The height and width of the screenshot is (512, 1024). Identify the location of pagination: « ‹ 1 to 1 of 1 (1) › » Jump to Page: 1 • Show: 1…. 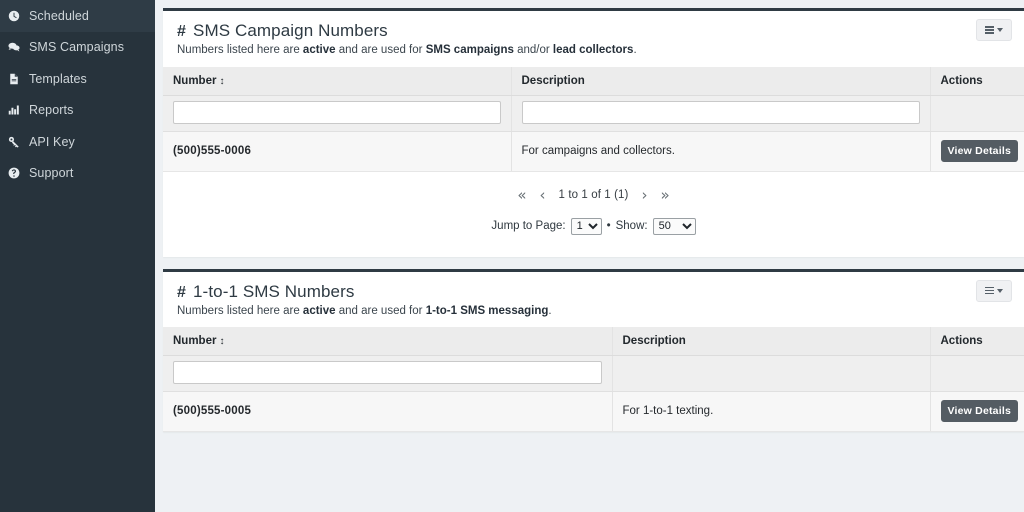
(593, 214).